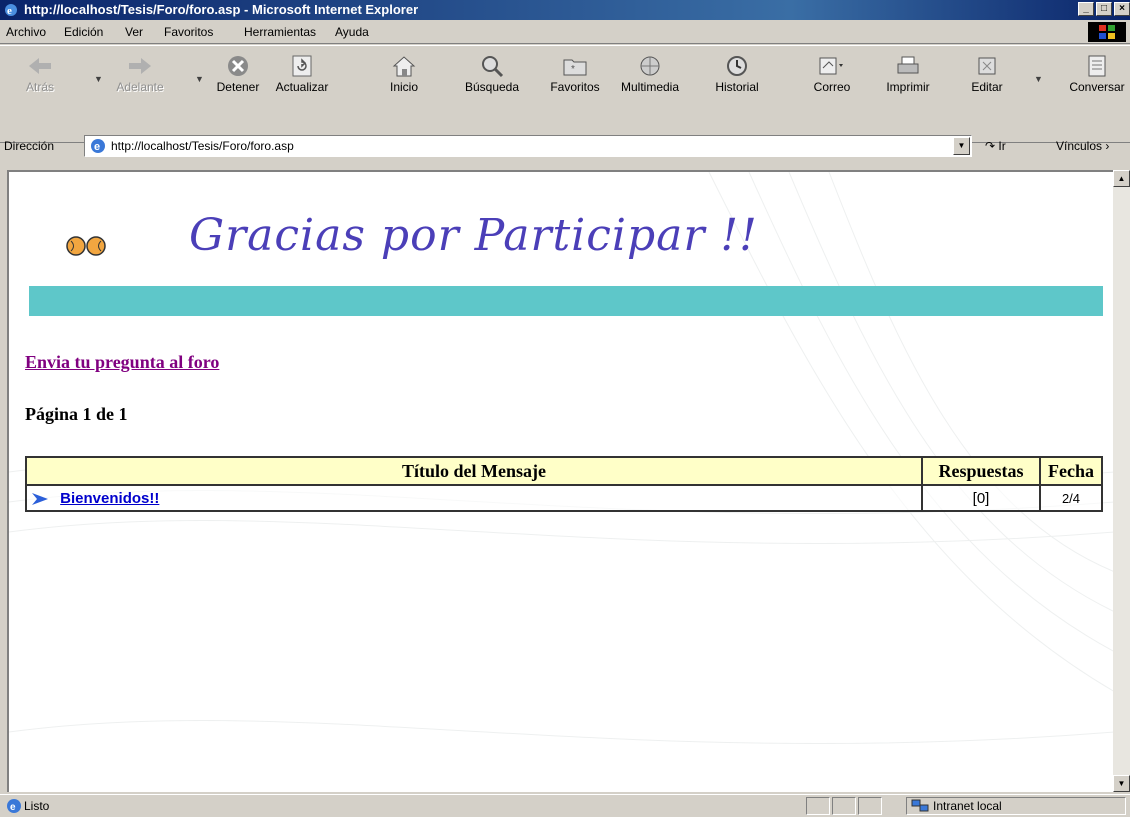  I want to click on address-input: e http://localhost/Tesis/Foro/foro.asp ▼, so click(528, 146).